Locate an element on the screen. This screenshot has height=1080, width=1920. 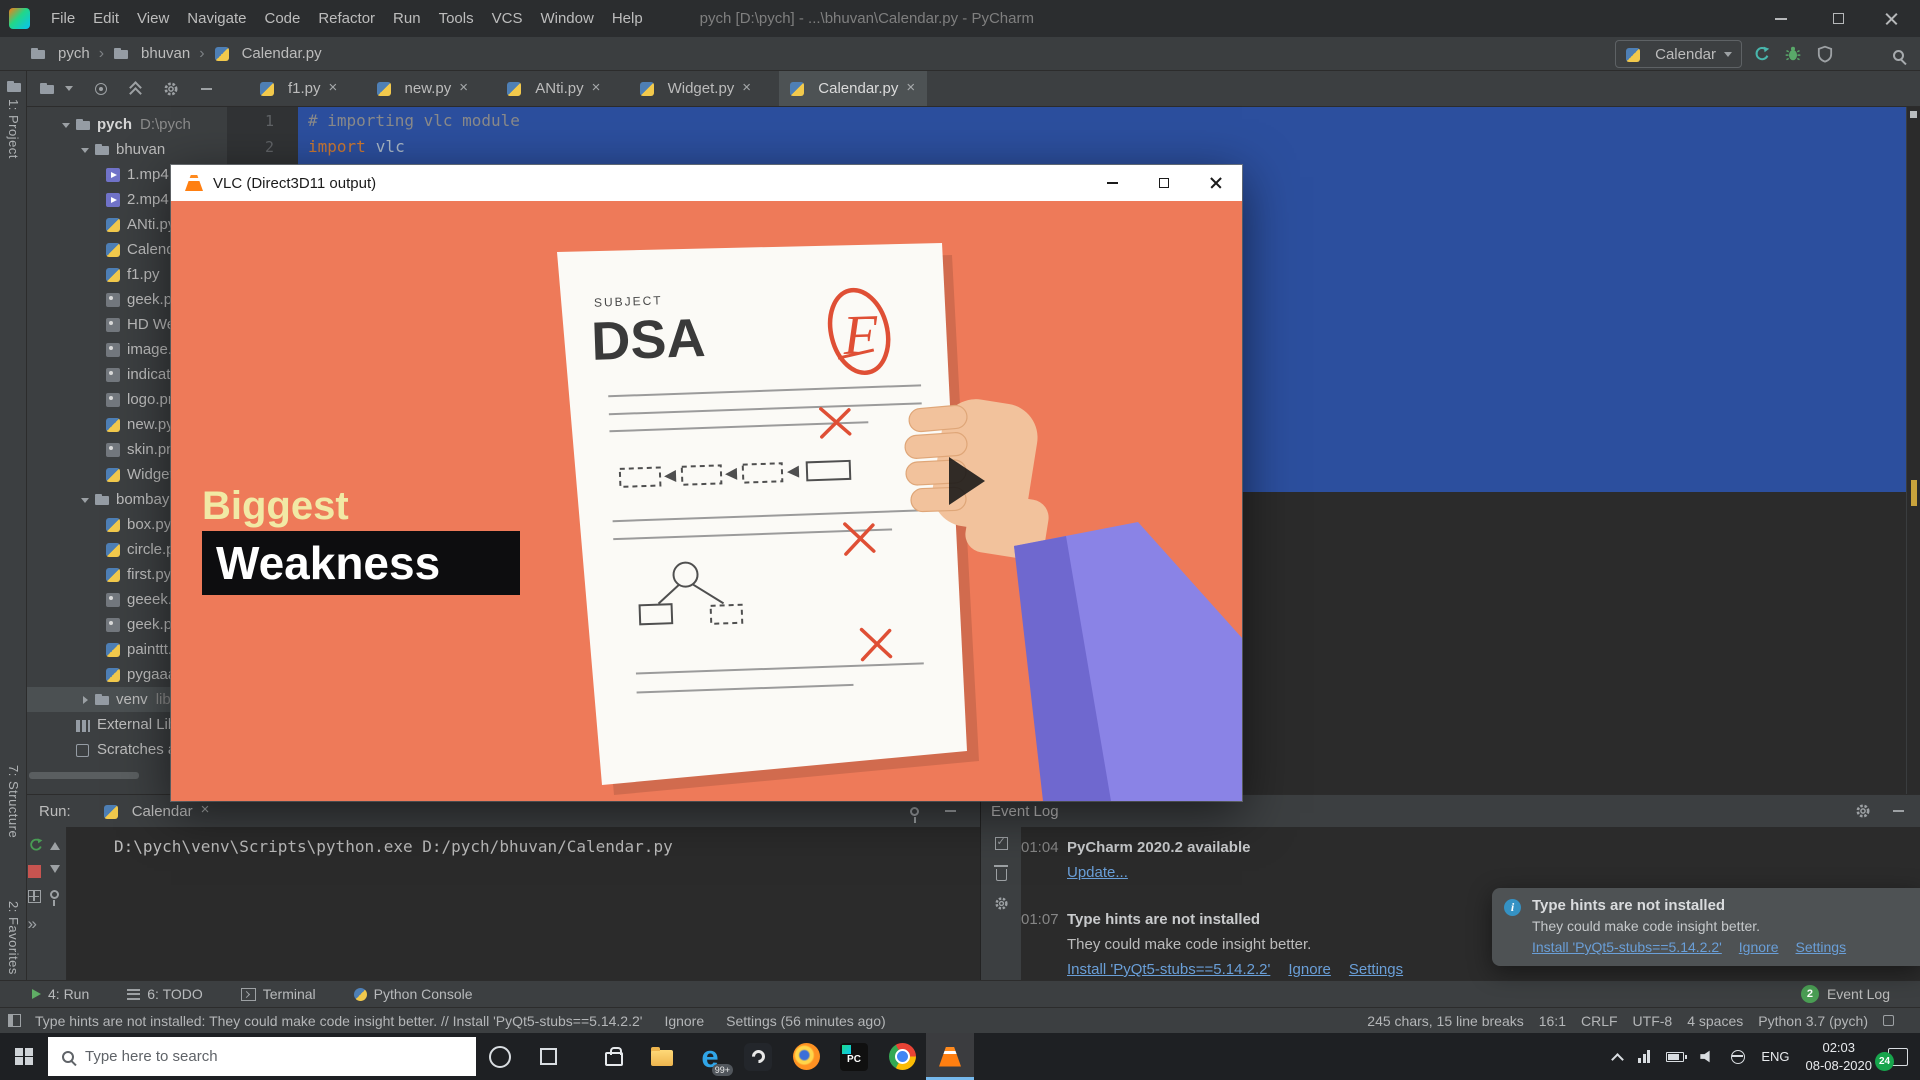
coverage-button is located at coordinates (1825, 56).